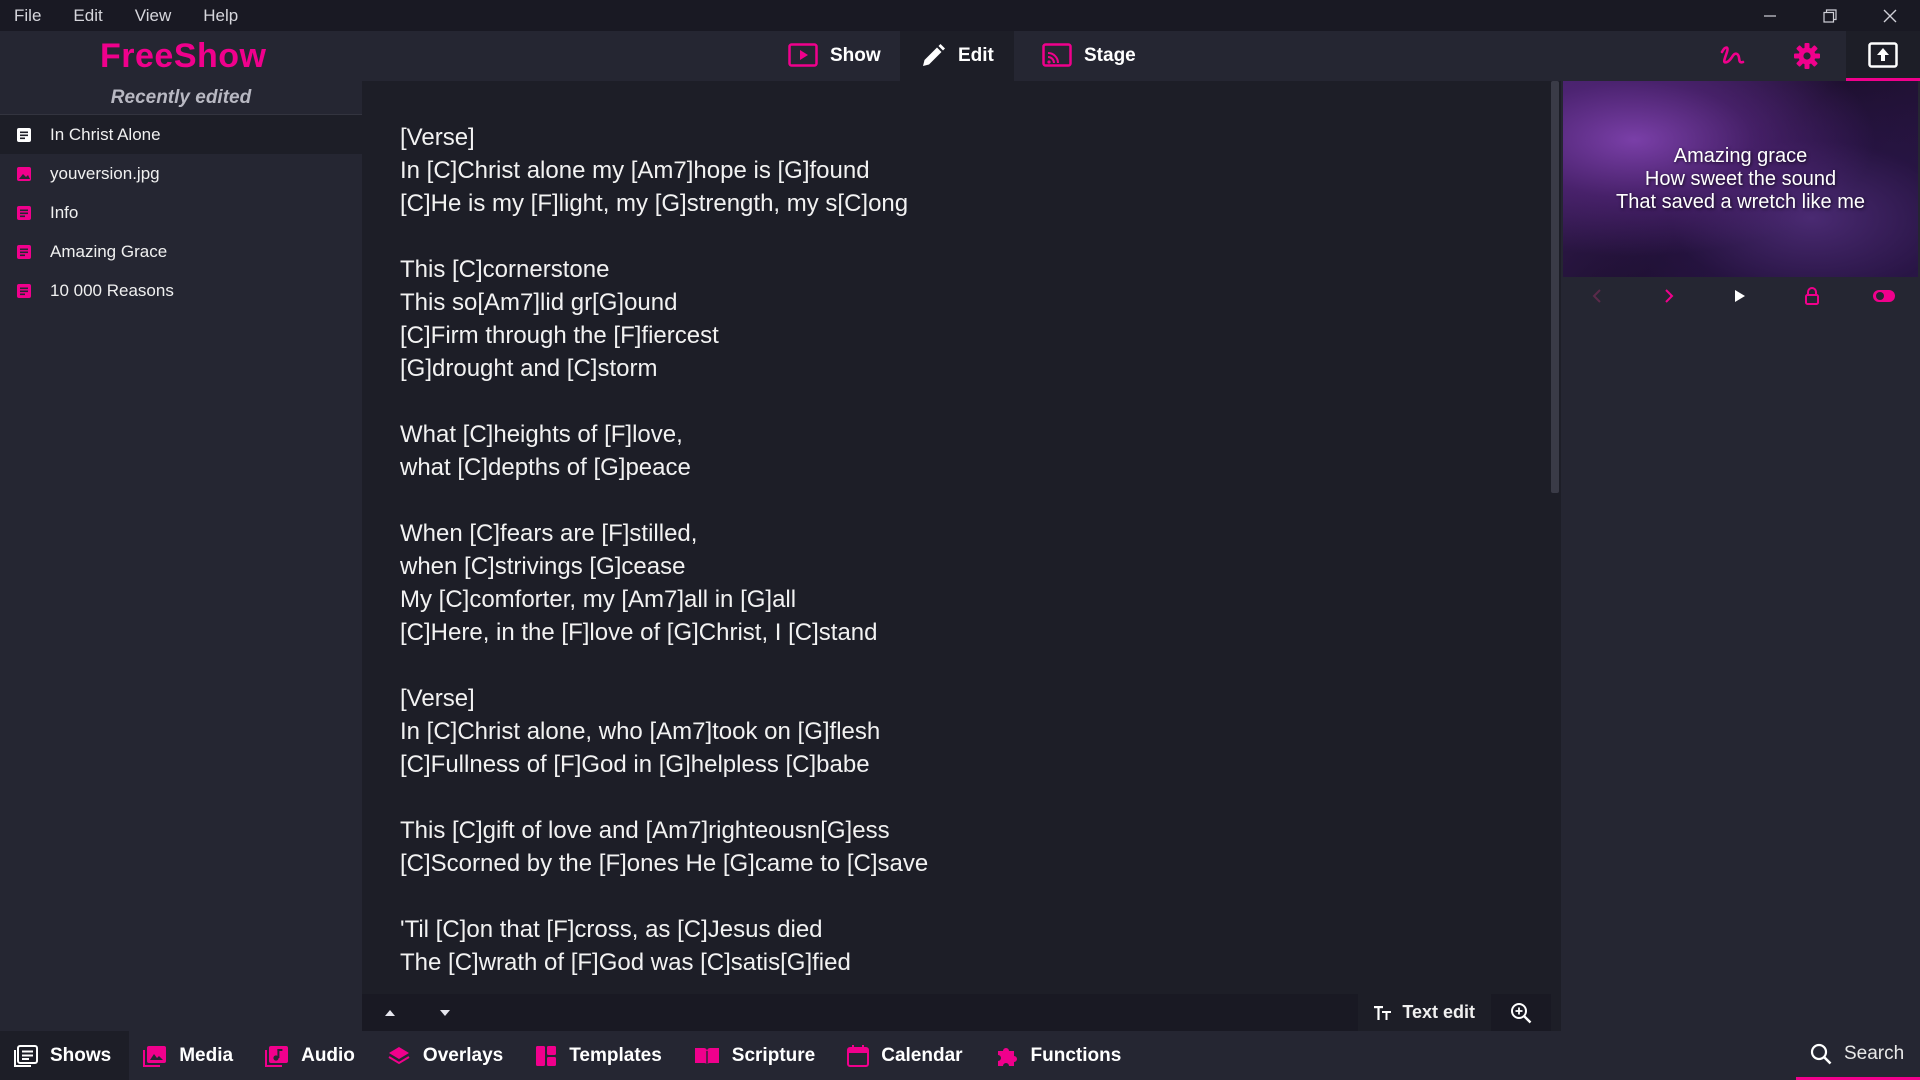  Describe the element at coordinates (957, 56) in the screenshot. I see `tab-edit: Edit` at that location.